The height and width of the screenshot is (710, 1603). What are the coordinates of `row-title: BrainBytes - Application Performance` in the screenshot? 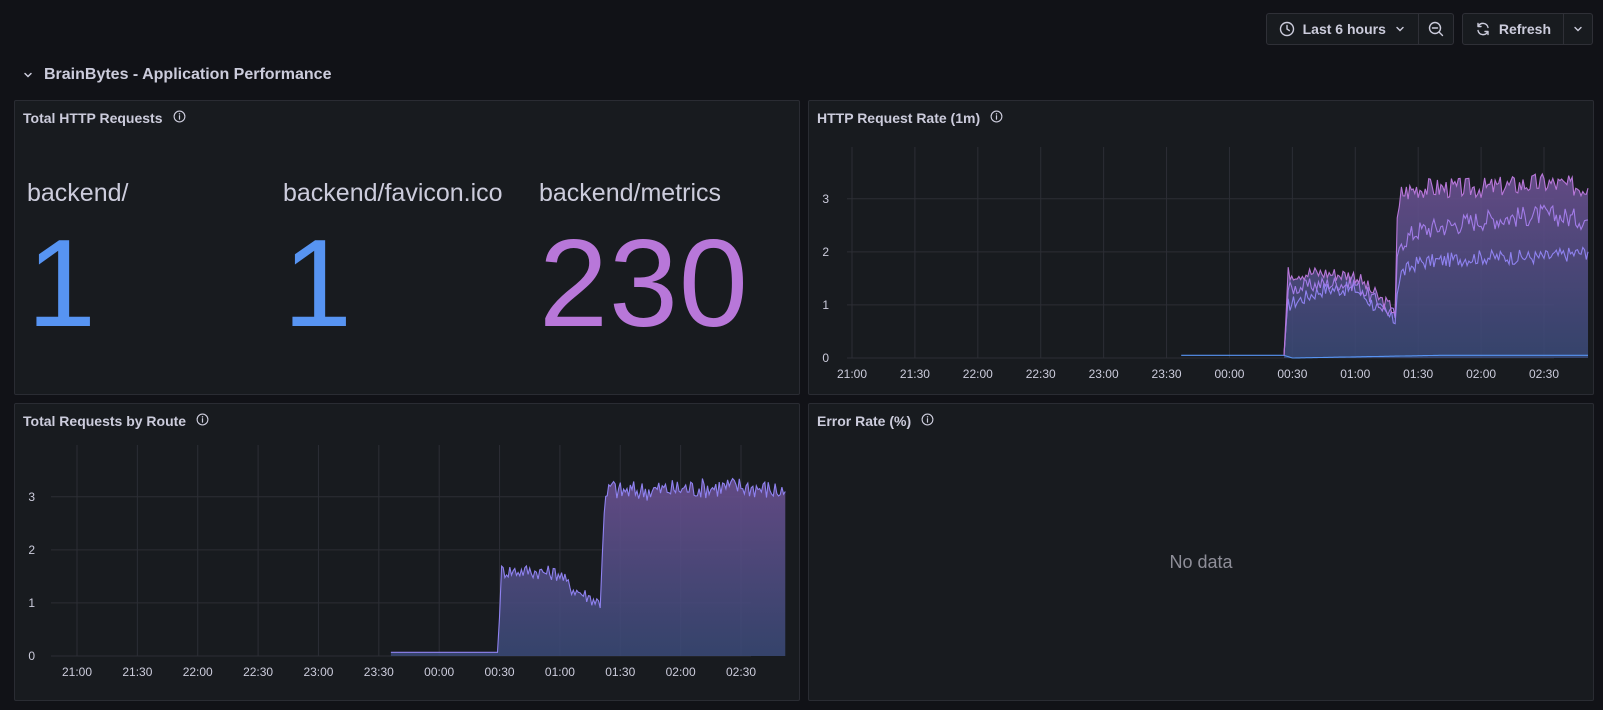 It's located at (188, 74).